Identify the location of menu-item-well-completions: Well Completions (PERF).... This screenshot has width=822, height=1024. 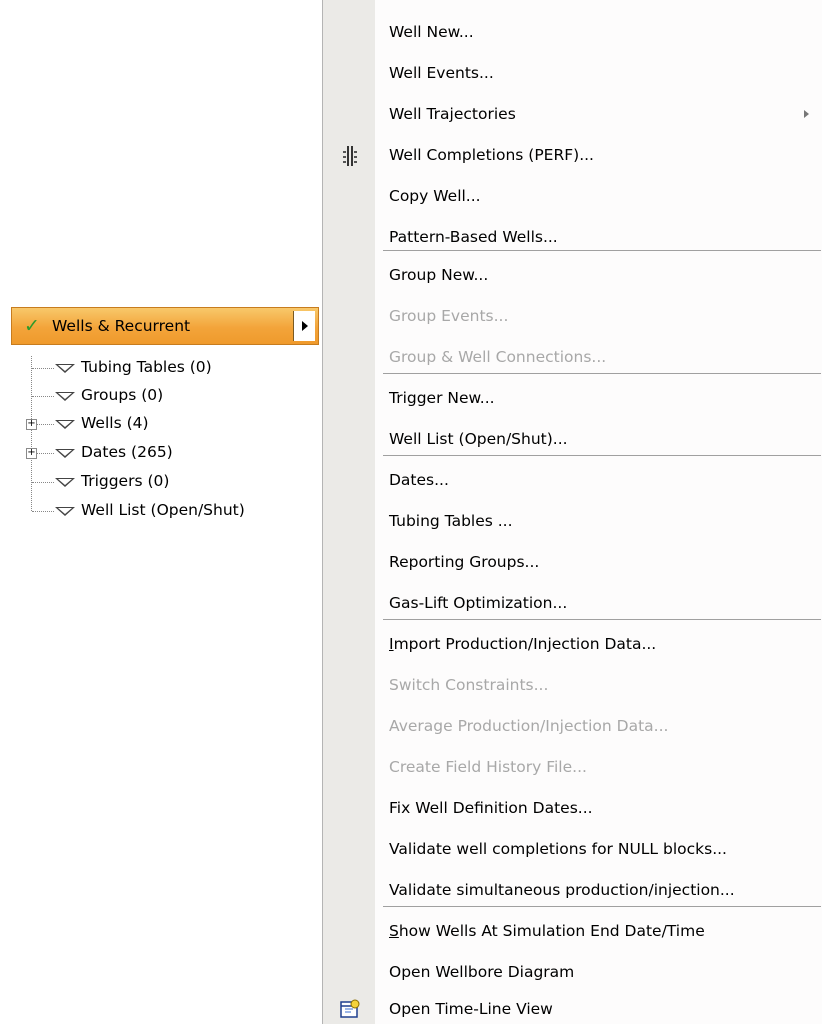
(572, 156).